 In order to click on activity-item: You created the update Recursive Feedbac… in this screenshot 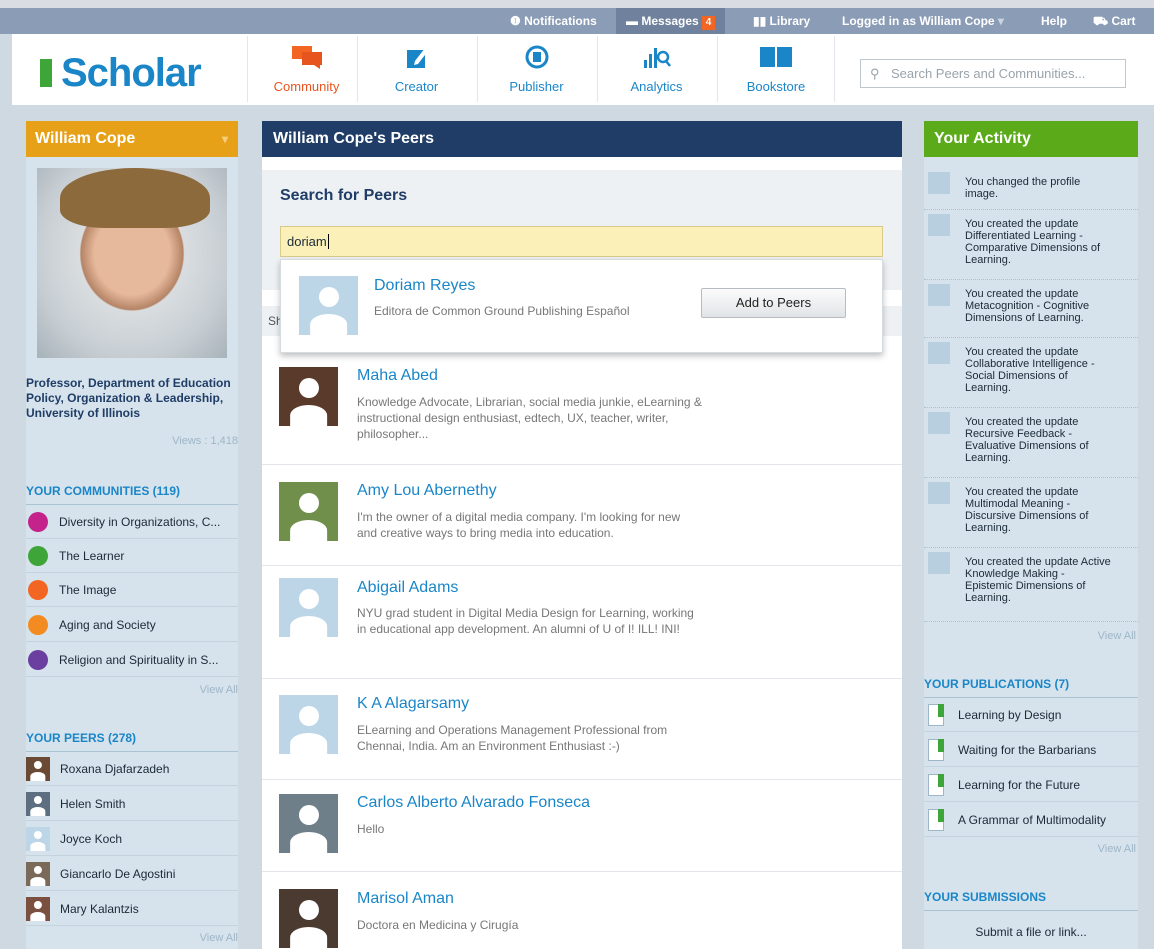, I will do `click(1031, 443)`.